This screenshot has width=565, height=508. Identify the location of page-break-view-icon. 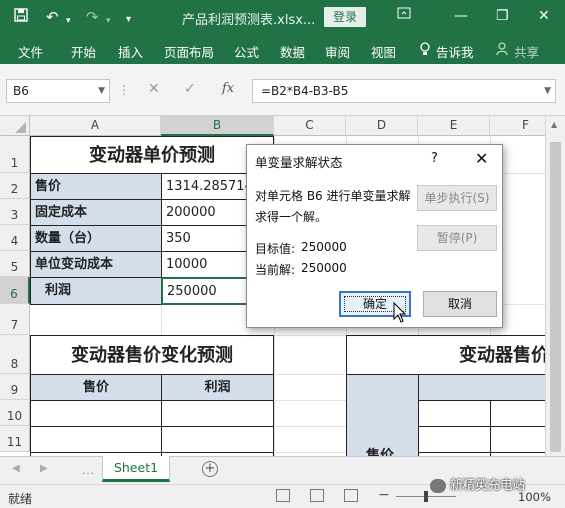
(351, 495).